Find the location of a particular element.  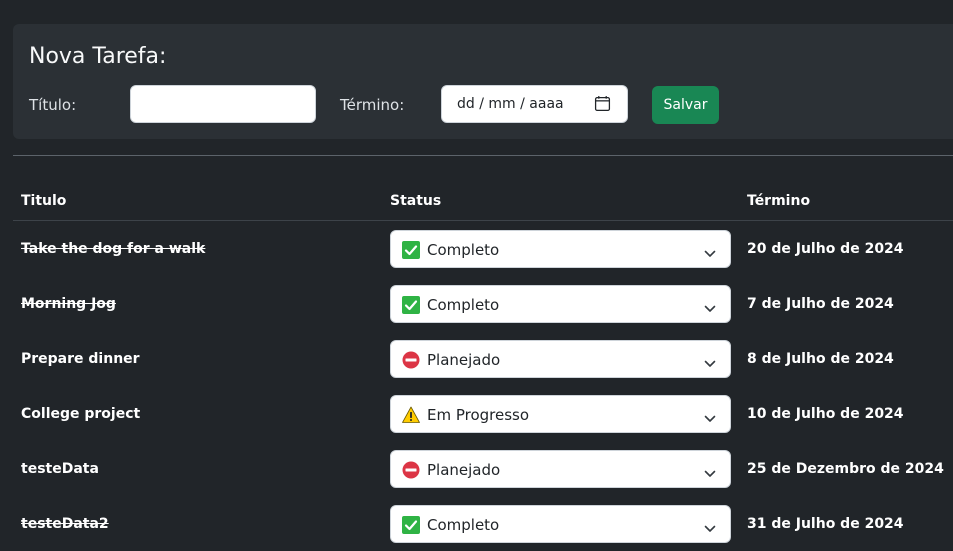

task-end-date: 10 de Julho de 2024 is located at coordinates (825, 414).